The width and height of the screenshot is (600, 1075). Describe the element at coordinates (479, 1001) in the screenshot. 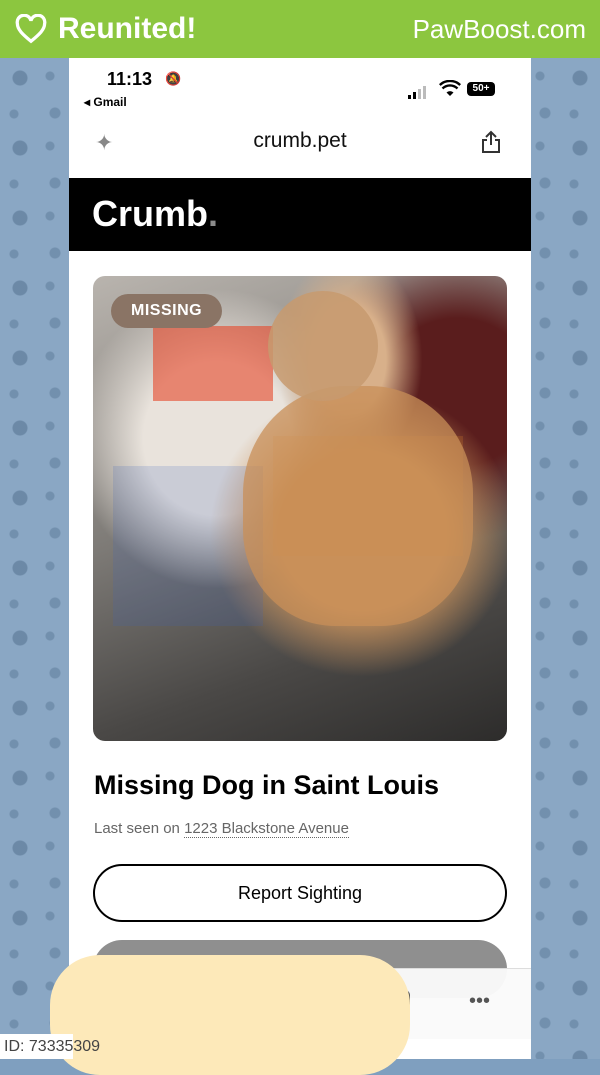

I see `more-icon: •••` at that location.